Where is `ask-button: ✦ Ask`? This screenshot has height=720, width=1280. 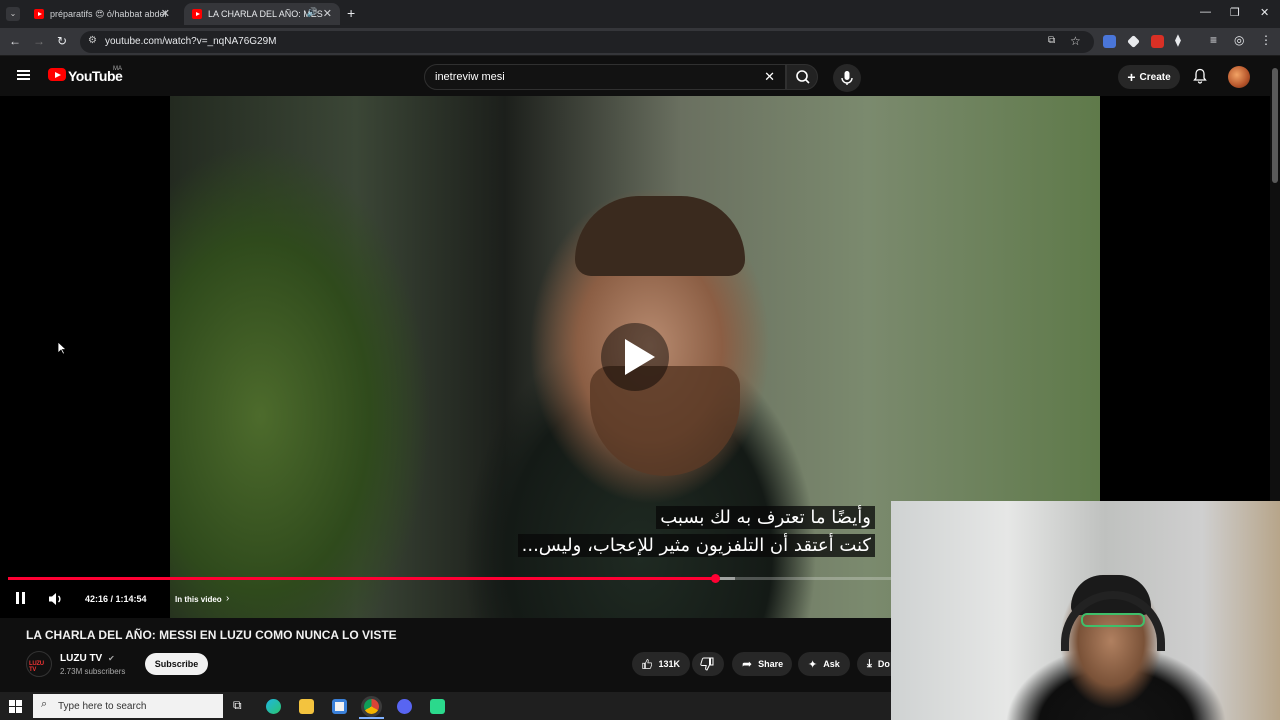 ask-button: ✦ Ask is located at coordinates (824, 664).